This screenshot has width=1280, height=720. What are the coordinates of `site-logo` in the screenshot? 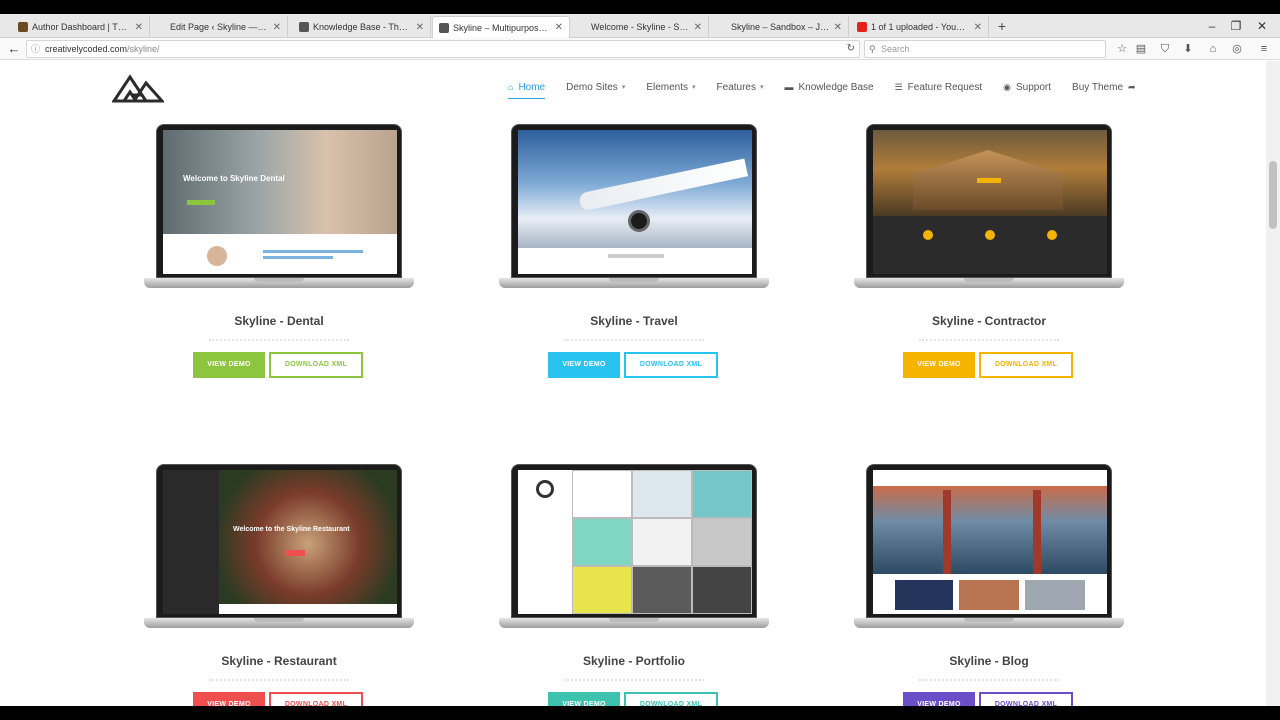 It's located at (138, 88).